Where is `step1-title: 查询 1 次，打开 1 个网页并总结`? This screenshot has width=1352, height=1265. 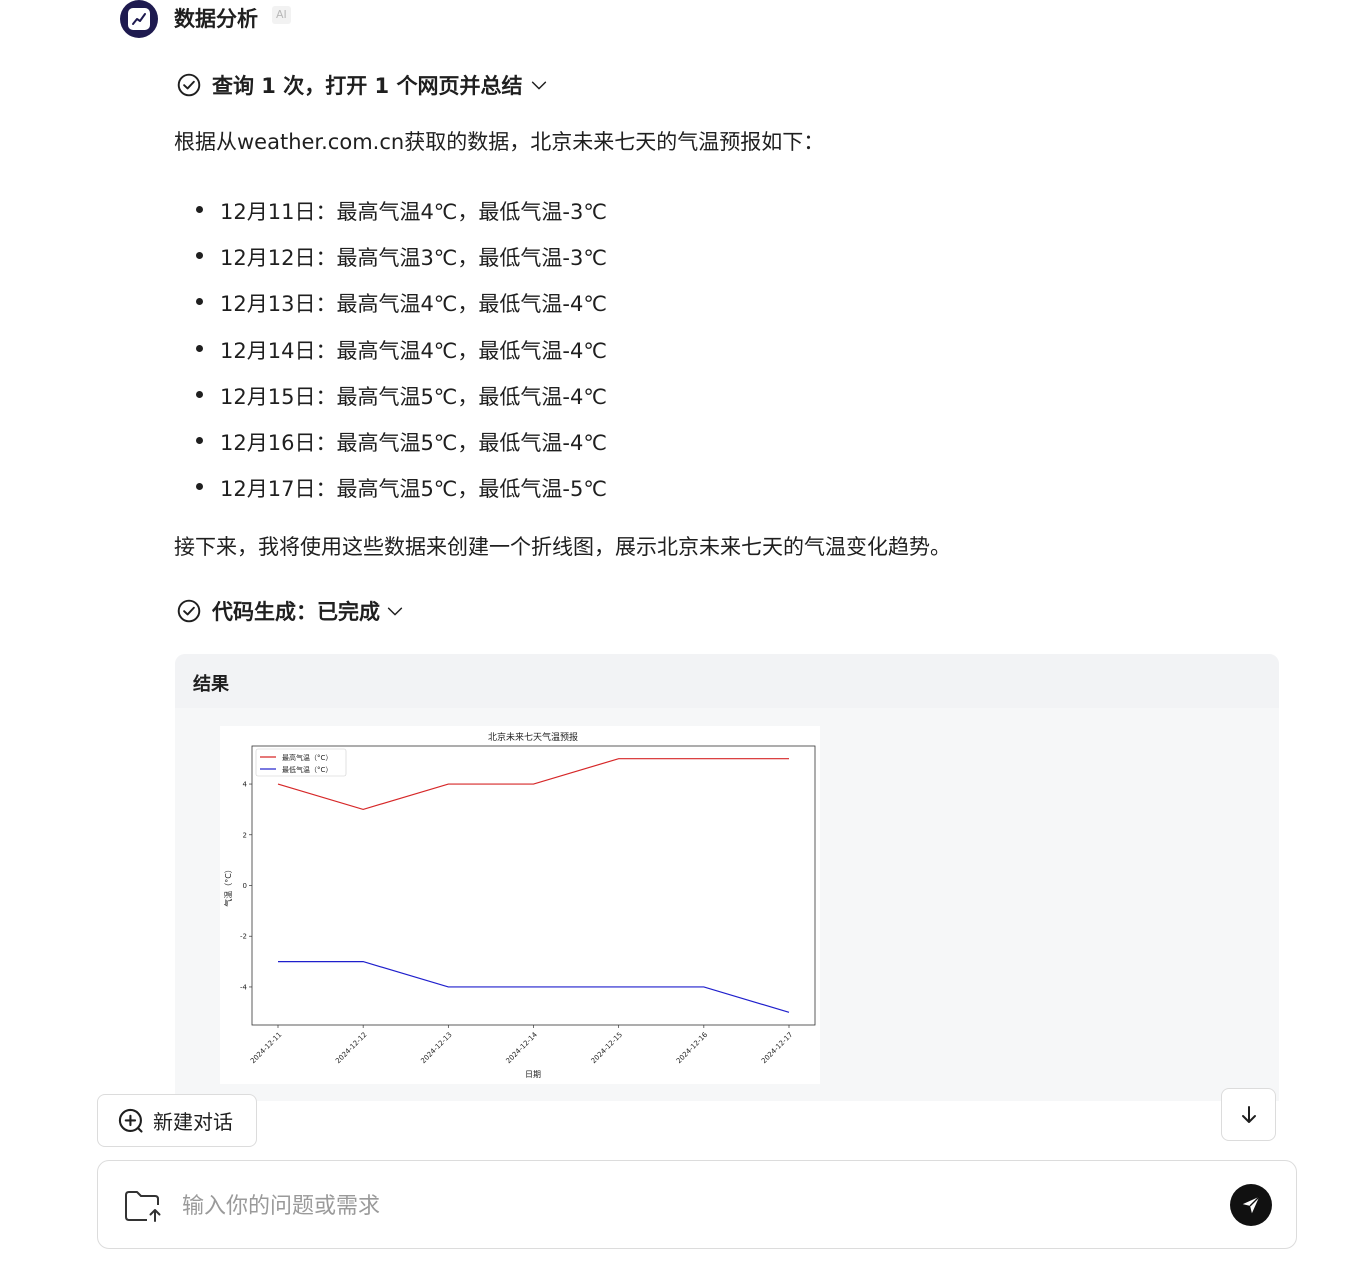 step1-title: 查询 1 次，打开 1 个网页并总结 is located at coordinates (367, 86).